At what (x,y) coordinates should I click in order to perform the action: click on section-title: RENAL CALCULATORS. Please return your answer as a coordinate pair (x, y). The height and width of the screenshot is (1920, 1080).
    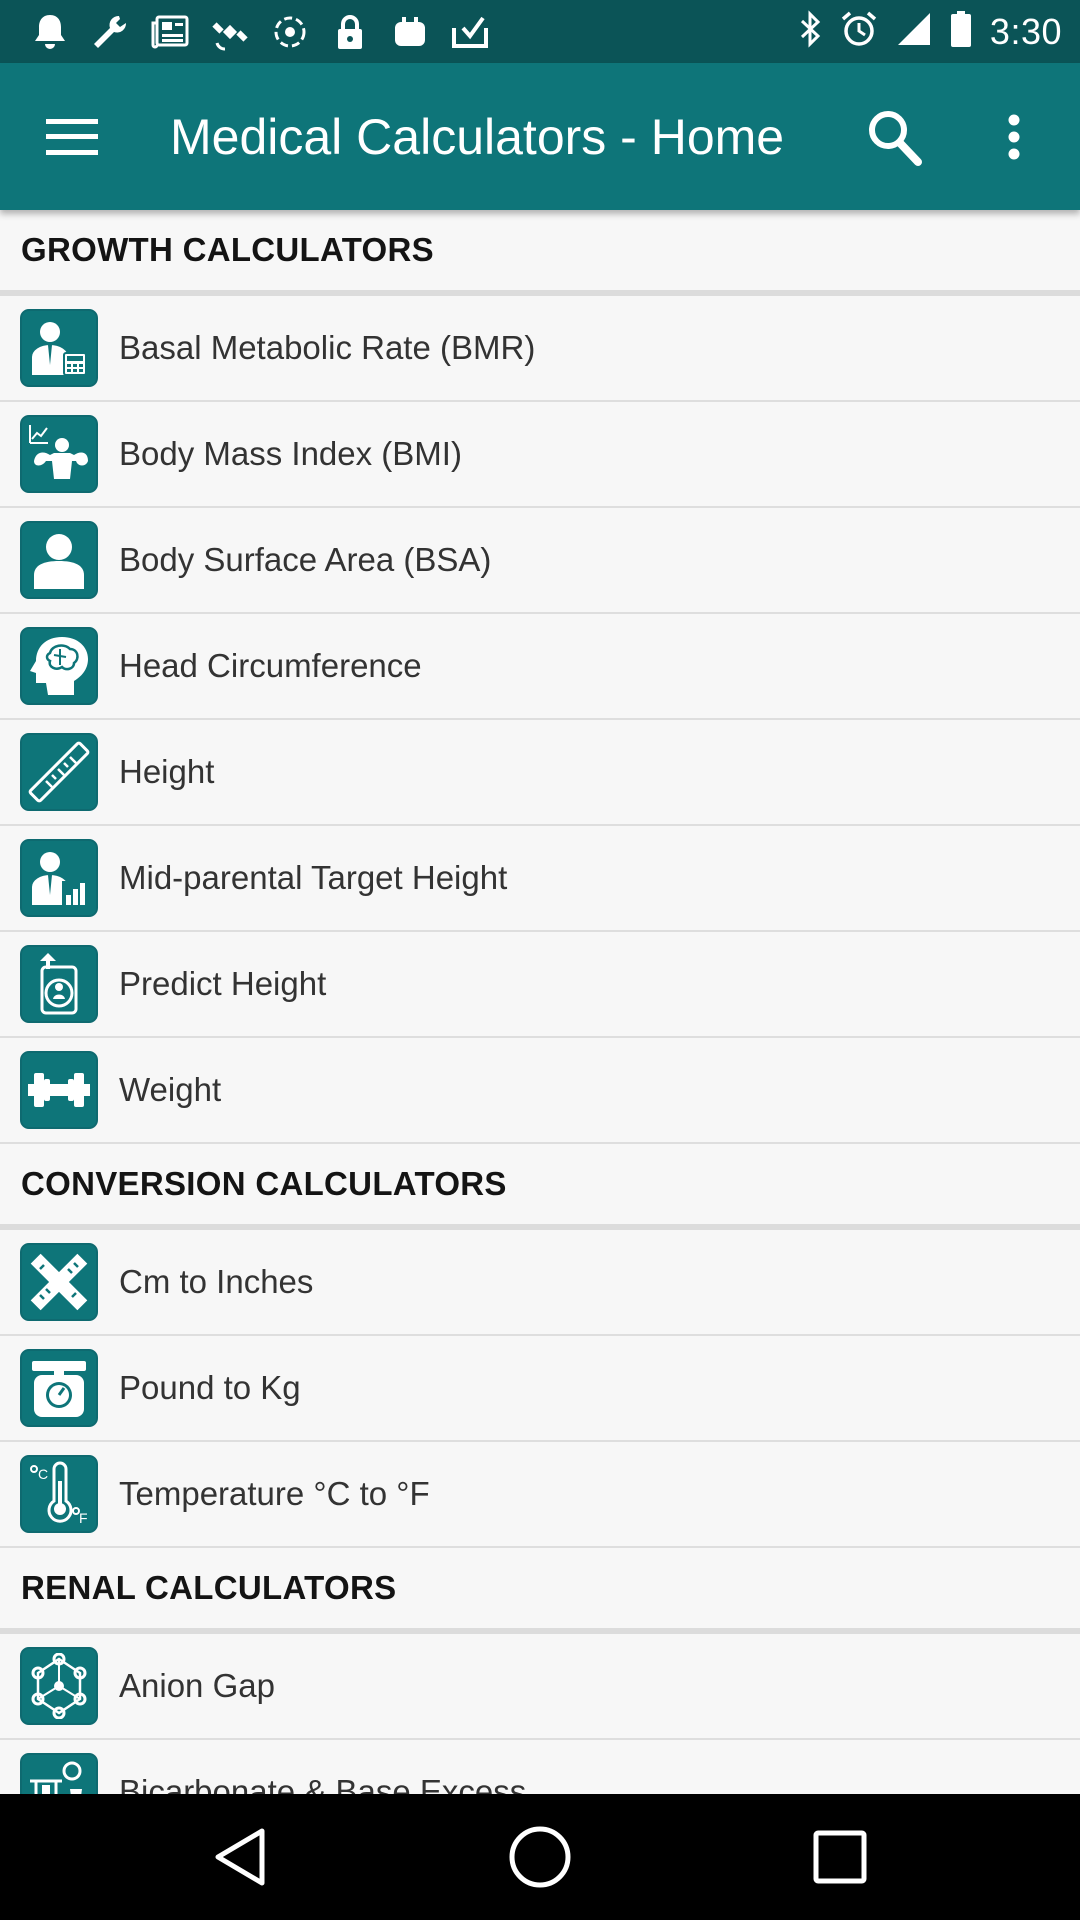
    Looking at the image, I should click on (209, 1587).